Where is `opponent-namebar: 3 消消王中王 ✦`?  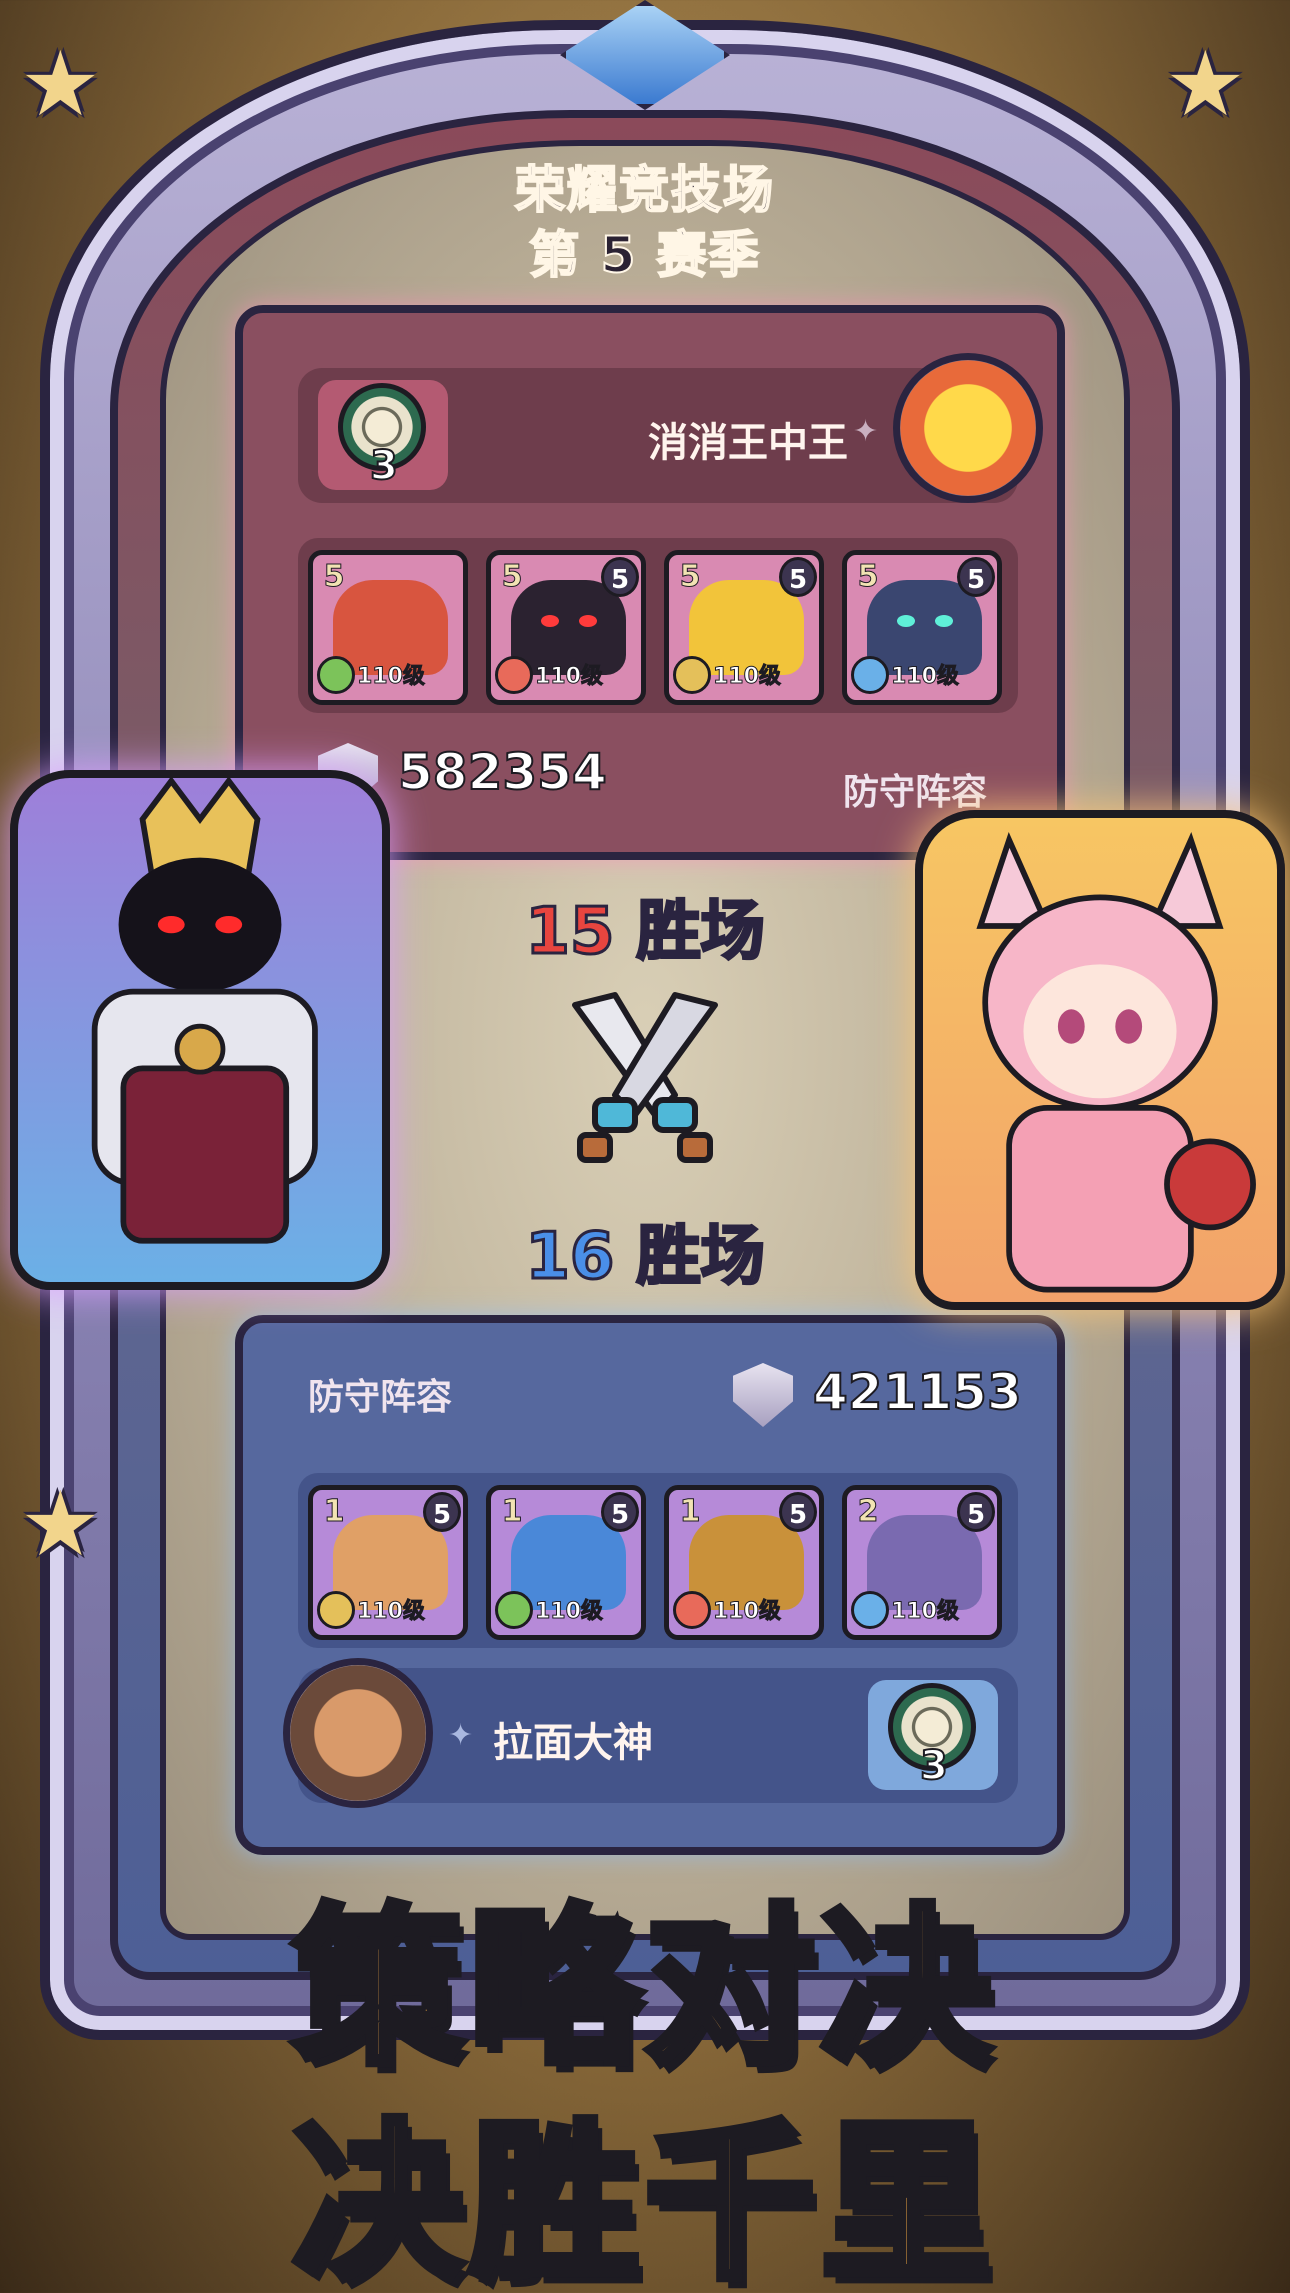 opponent-namebar: 3 消消王中王 ✦ is located at coordinates (670, 428).